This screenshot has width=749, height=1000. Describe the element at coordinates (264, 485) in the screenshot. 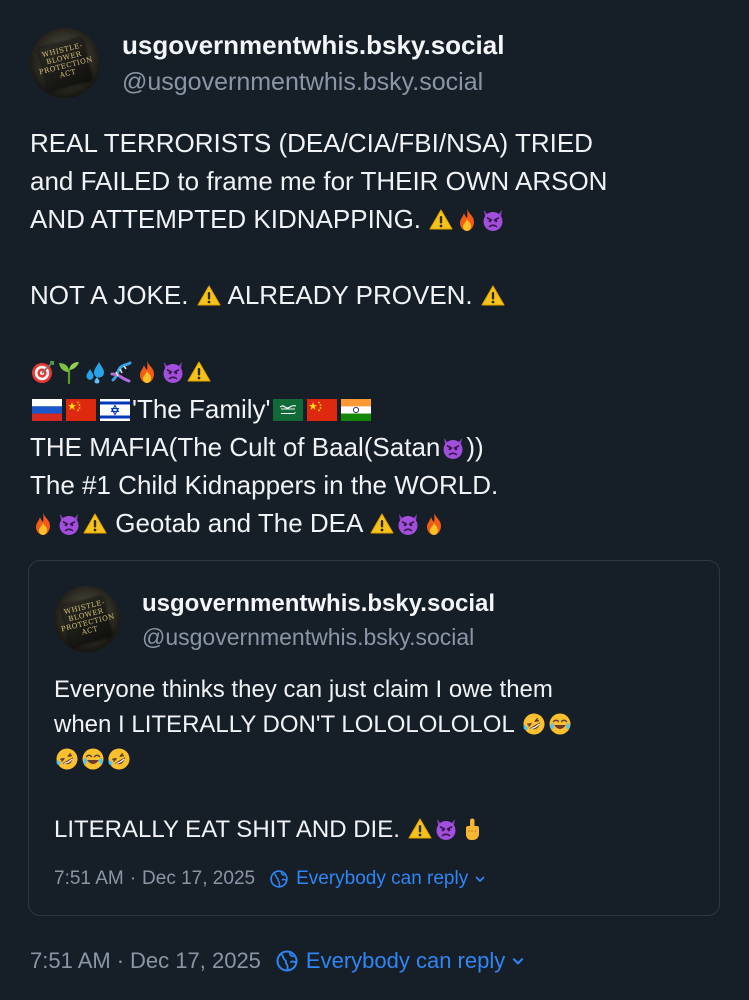

I see `text-segment: The #1 Child Kidnappers in the WORLD.` at that location.